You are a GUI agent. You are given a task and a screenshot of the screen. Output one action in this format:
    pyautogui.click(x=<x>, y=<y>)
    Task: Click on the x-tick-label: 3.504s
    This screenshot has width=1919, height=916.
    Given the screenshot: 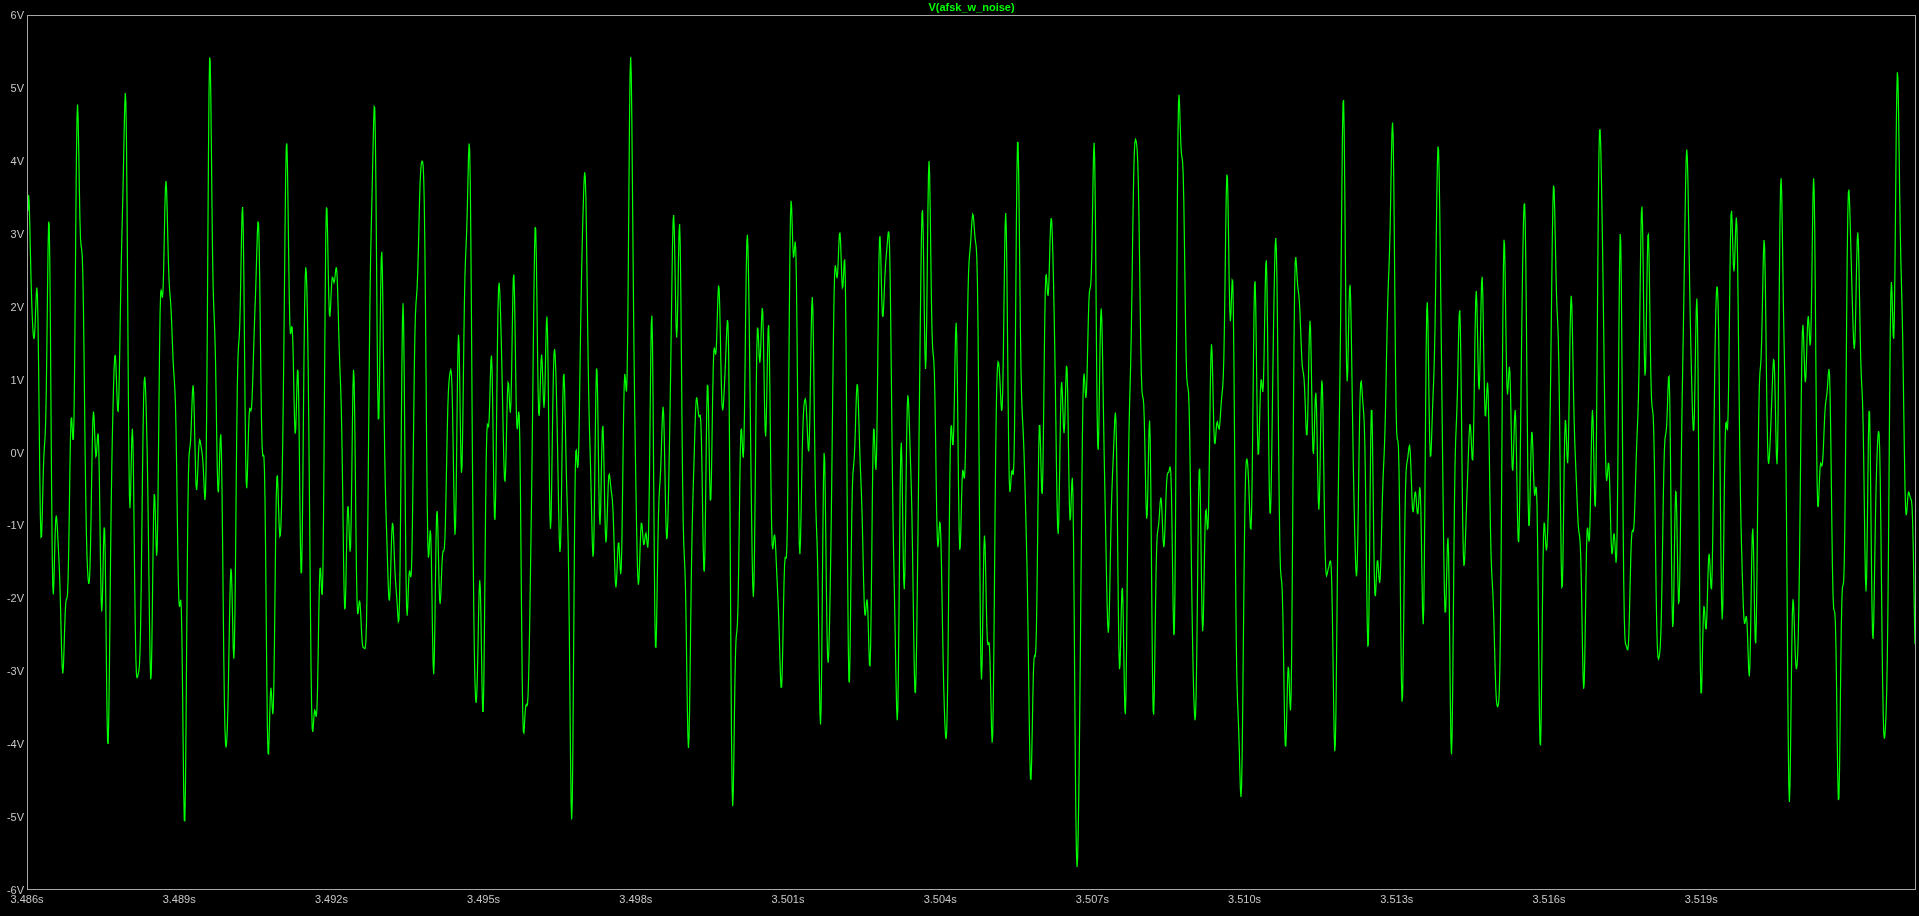 What is the action you would take?
    pyautogui.click(x=940, y=899)
    